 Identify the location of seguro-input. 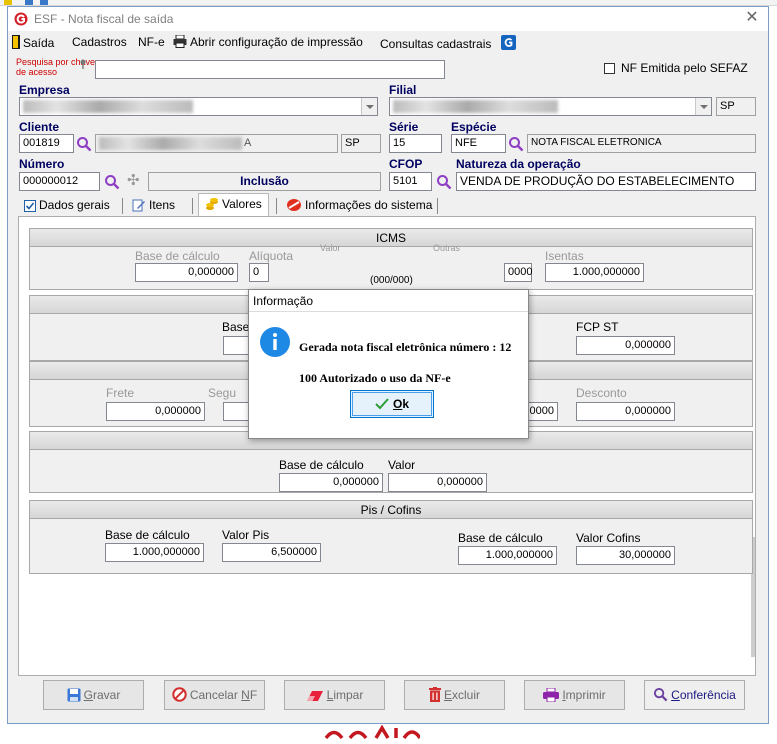
(237, 411).